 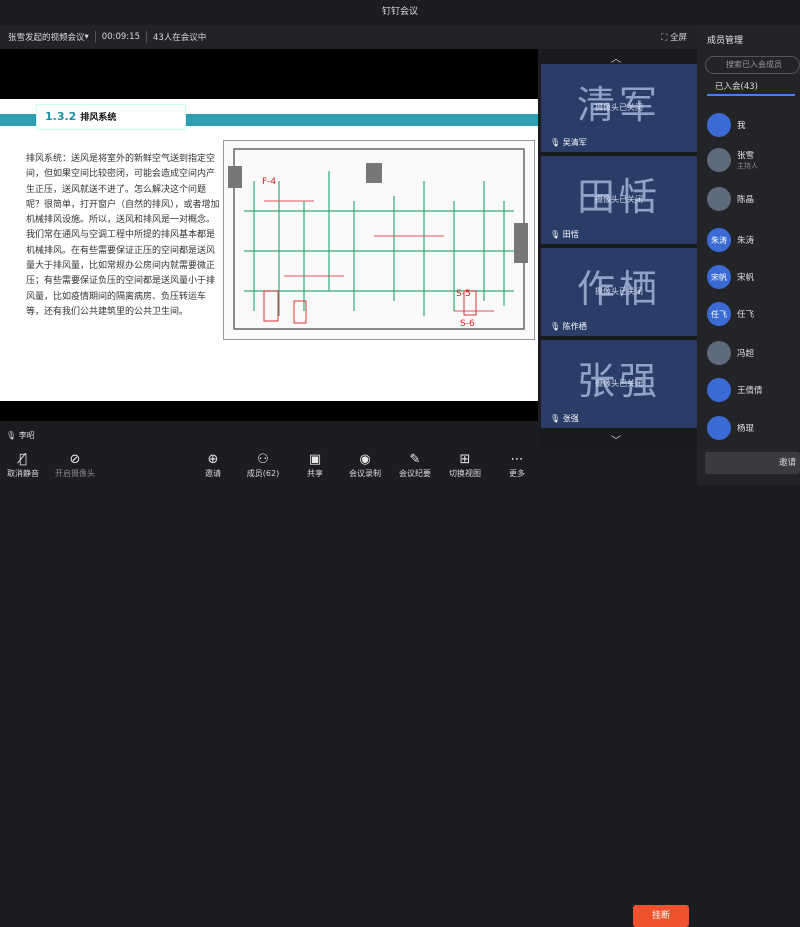 I want to click on active-speaker: 🎙 李昭, so click(x=20, y=435).